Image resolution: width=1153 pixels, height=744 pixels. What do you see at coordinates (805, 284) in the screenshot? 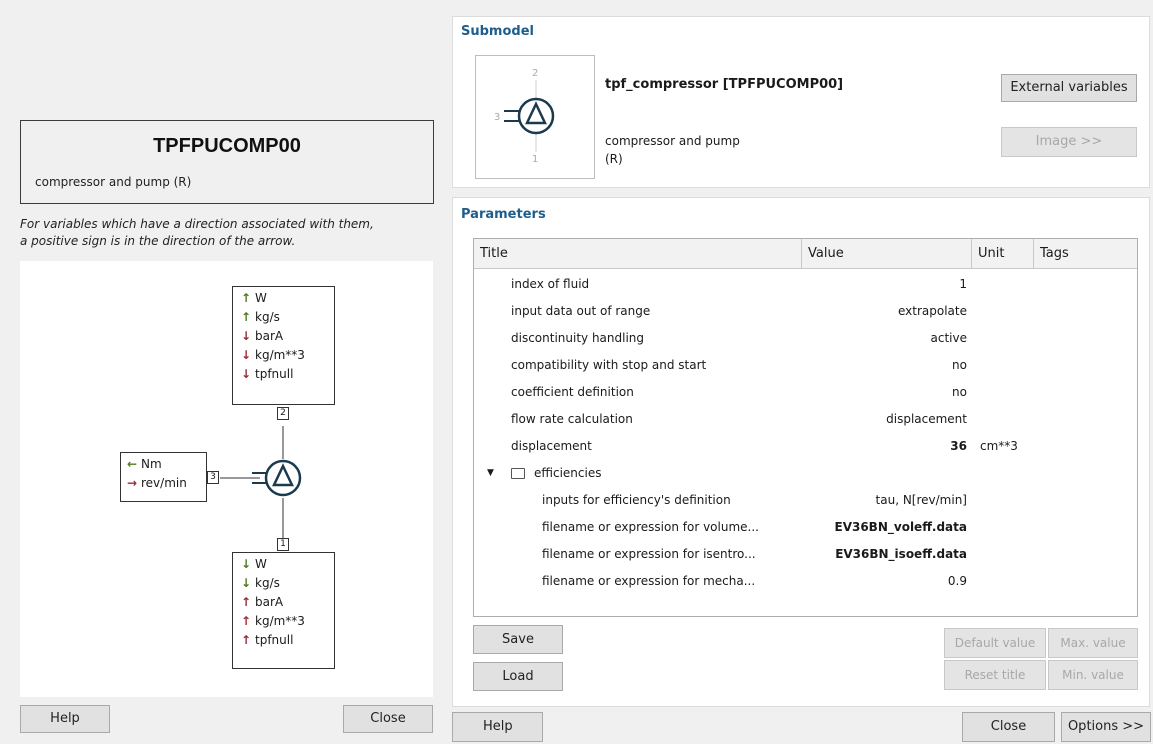
I see `table-row: index of fluid 1` at bounding box center [805, 284].